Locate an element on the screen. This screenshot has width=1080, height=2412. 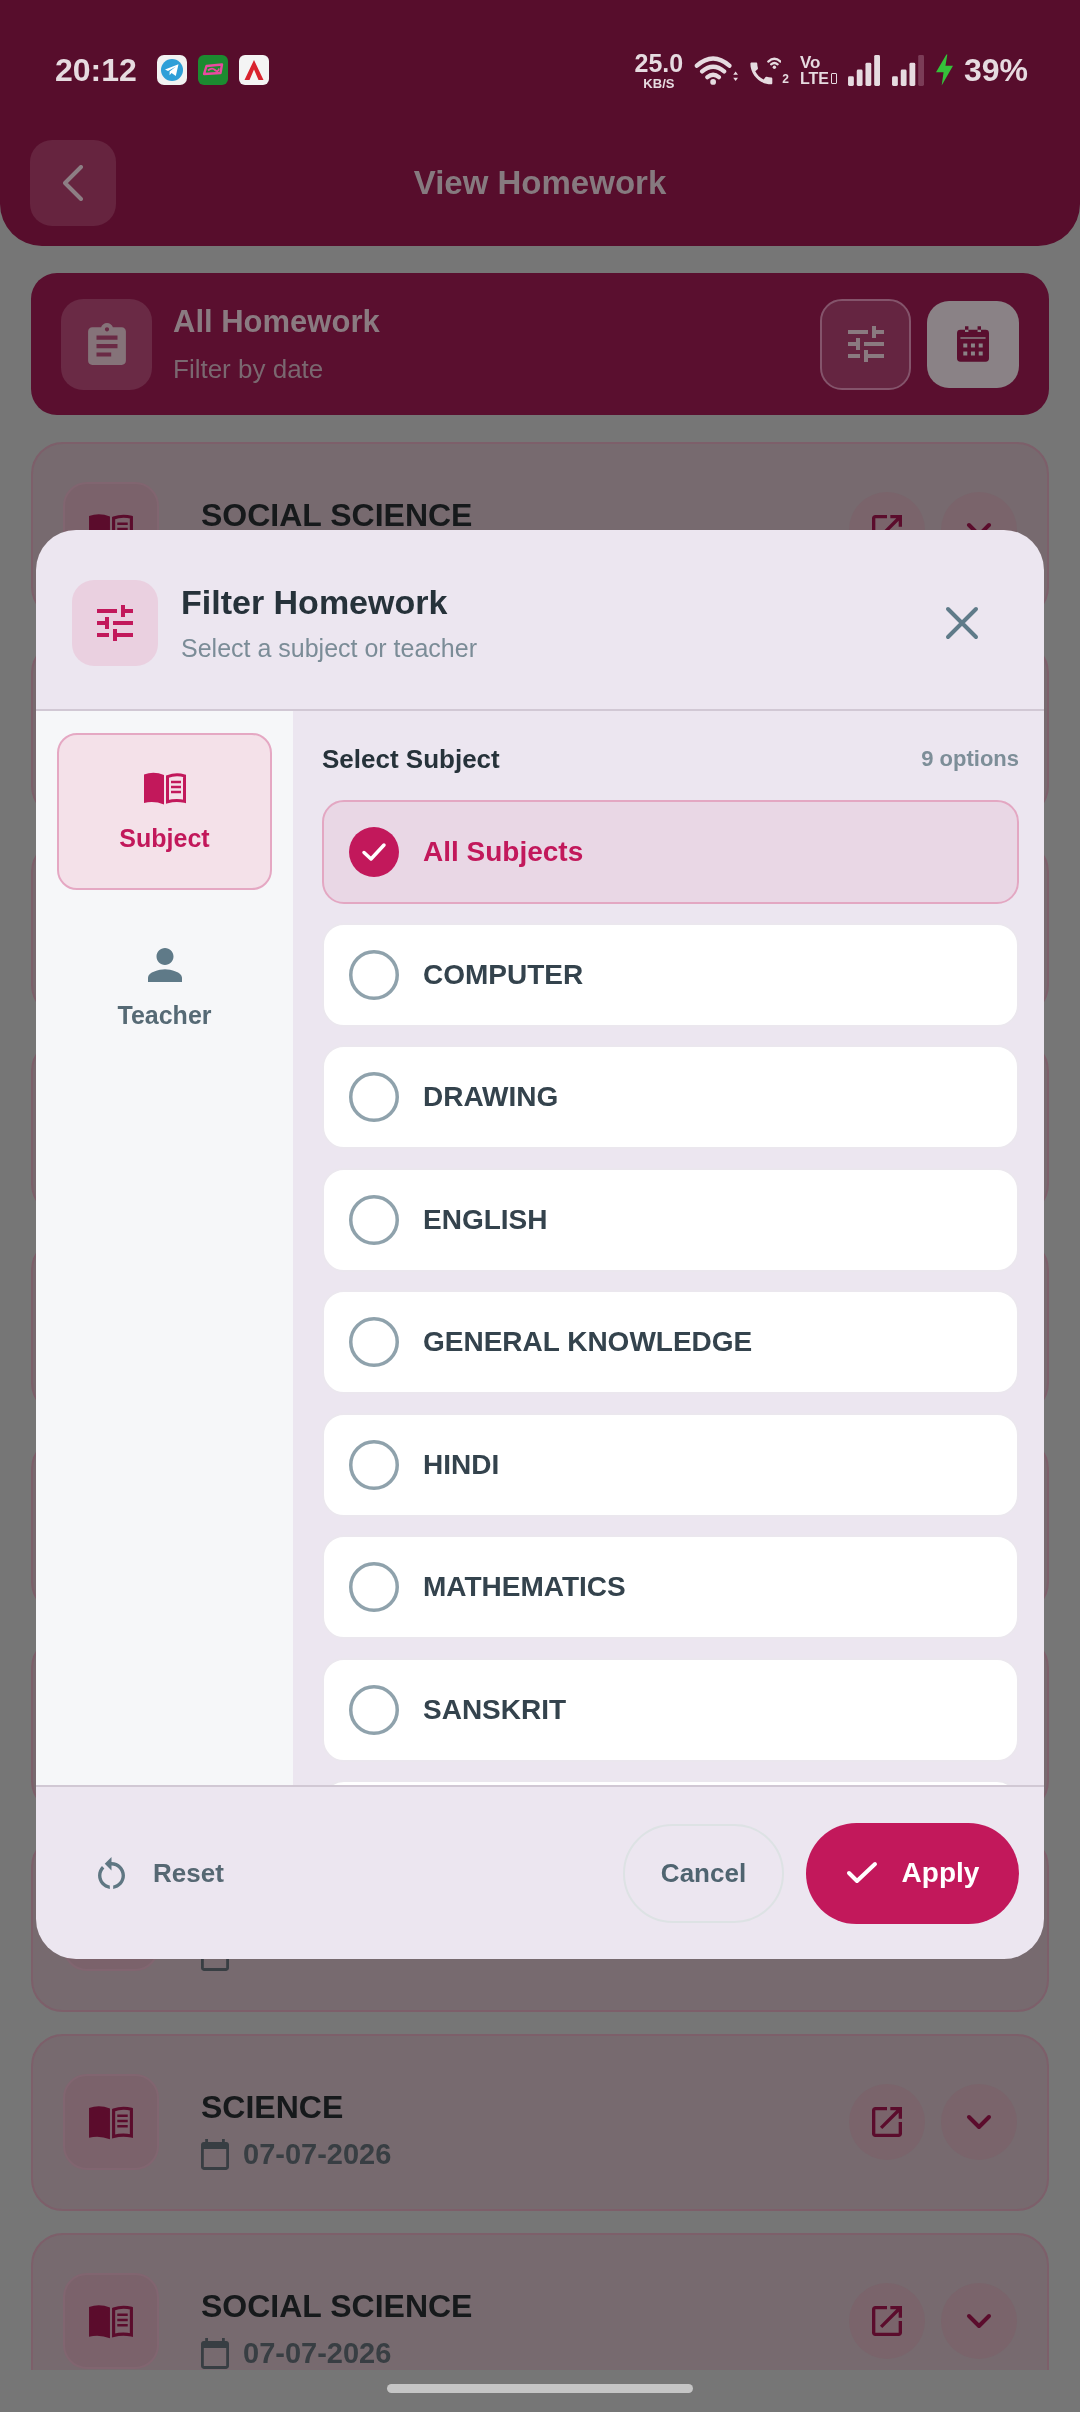
section-title: Select Subject is located at coordinates (411, 759).